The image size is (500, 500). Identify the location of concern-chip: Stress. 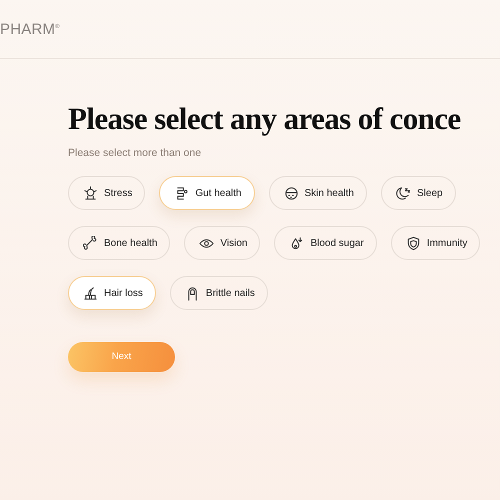
(107, 193).